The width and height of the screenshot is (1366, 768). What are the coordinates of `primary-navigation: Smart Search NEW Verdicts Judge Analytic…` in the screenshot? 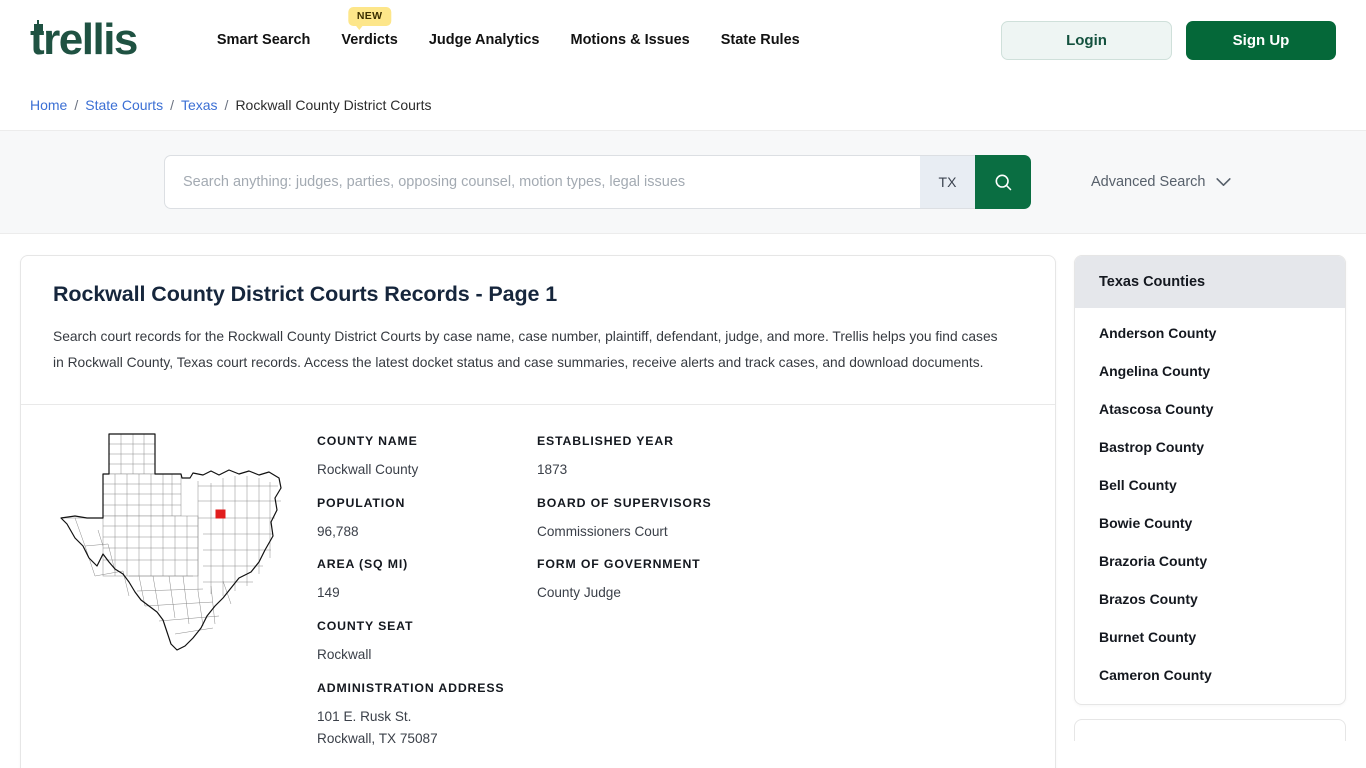 It's located at (508, 27).